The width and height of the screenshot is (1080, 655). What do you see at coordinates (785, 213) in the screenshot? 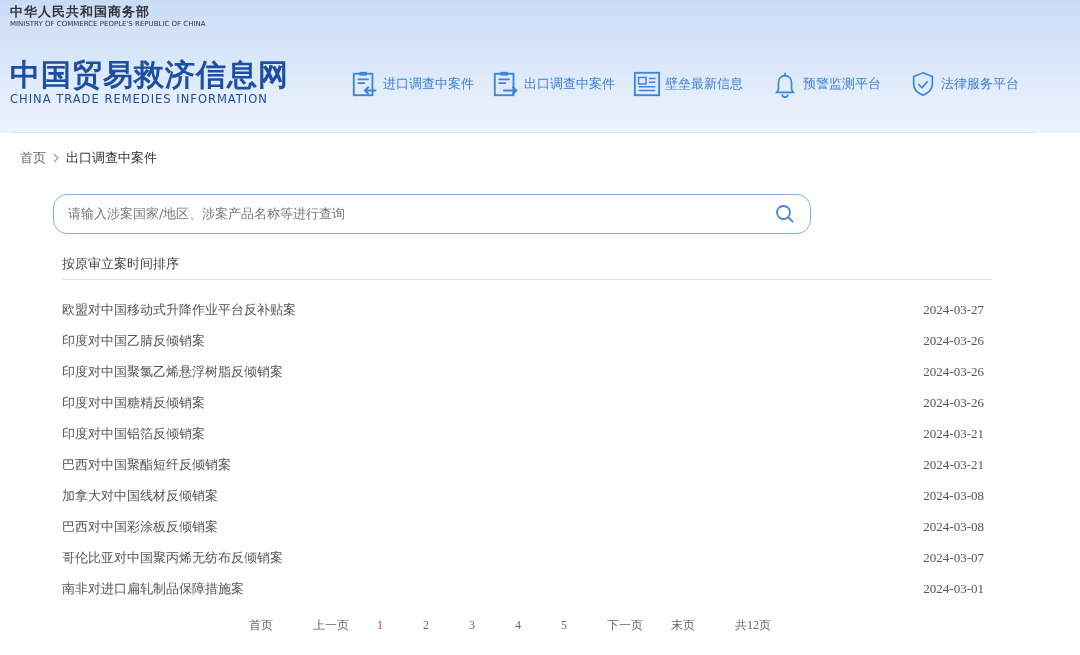
I see `search-icon` at bounding box center [785, 213].